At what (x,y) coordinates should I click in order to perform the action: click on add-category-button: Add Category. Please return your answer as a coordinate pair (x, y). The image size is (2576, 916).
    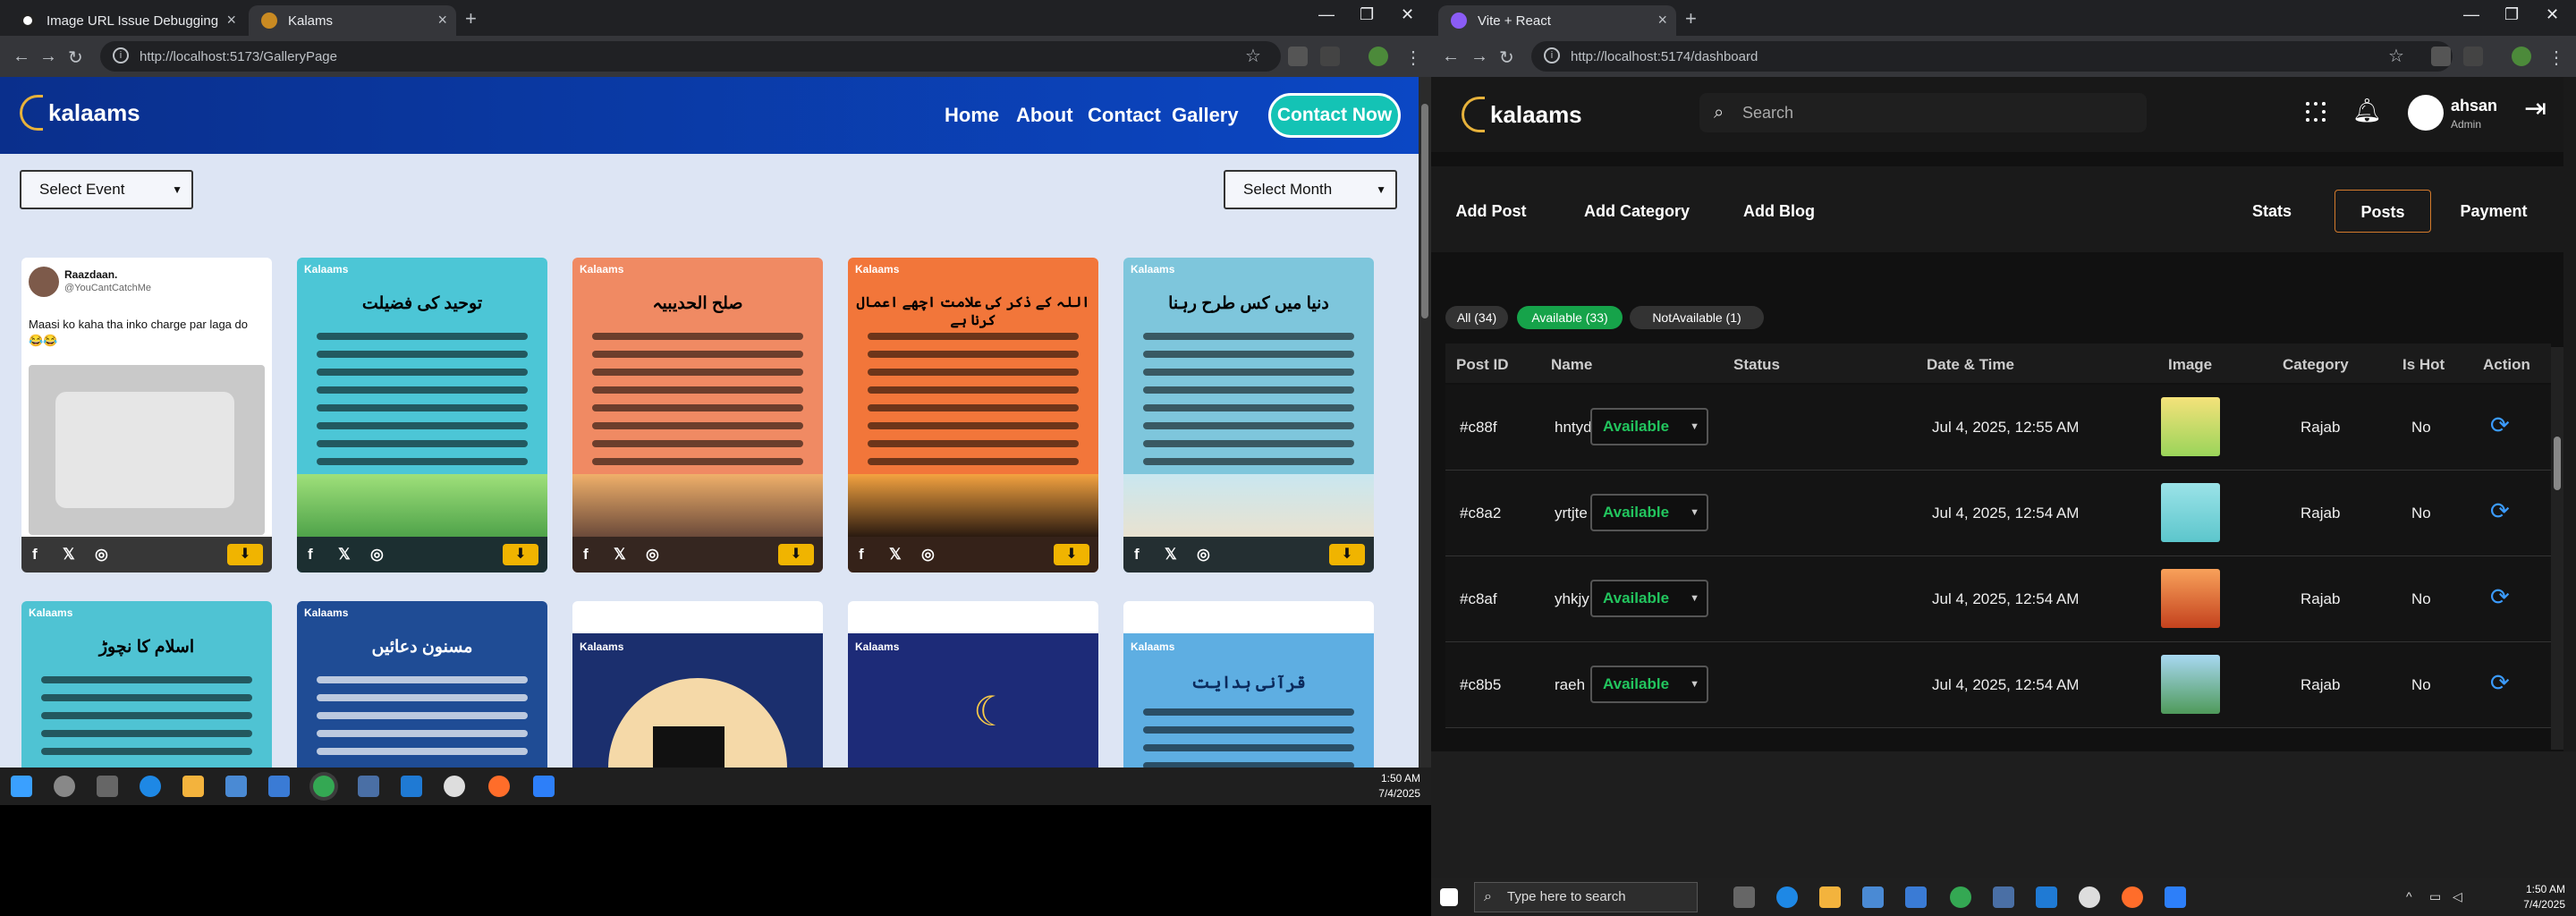
    Looking at the image, I should click on (1636, 211).